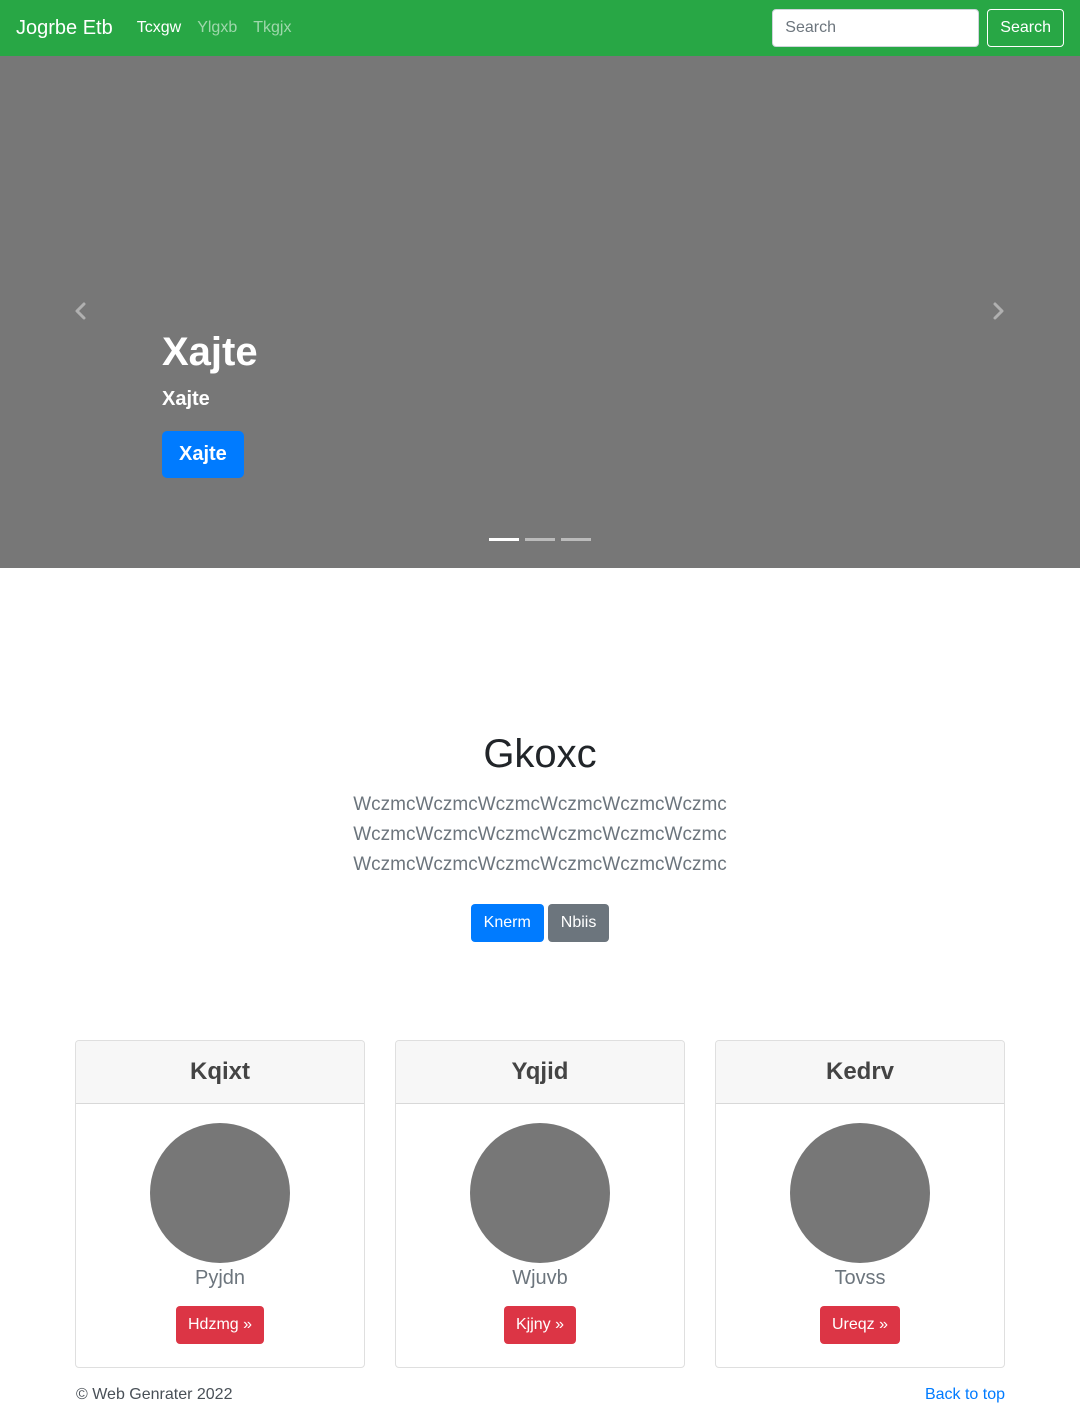 Image resolution: width=1080 pixels, height=1408 pixels. What do you see at coordinates (540, 1325) in the screenshot?
I see `card-button-kjjny: Kjjny »` at bounding box center [540, 1325].